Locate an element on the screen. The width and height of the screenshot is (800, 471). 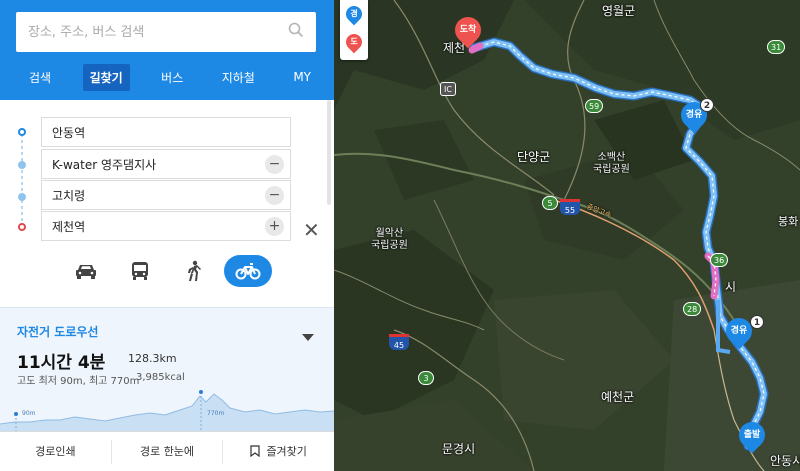
expressway-shield: 45 is located at coordinates (399, 342).